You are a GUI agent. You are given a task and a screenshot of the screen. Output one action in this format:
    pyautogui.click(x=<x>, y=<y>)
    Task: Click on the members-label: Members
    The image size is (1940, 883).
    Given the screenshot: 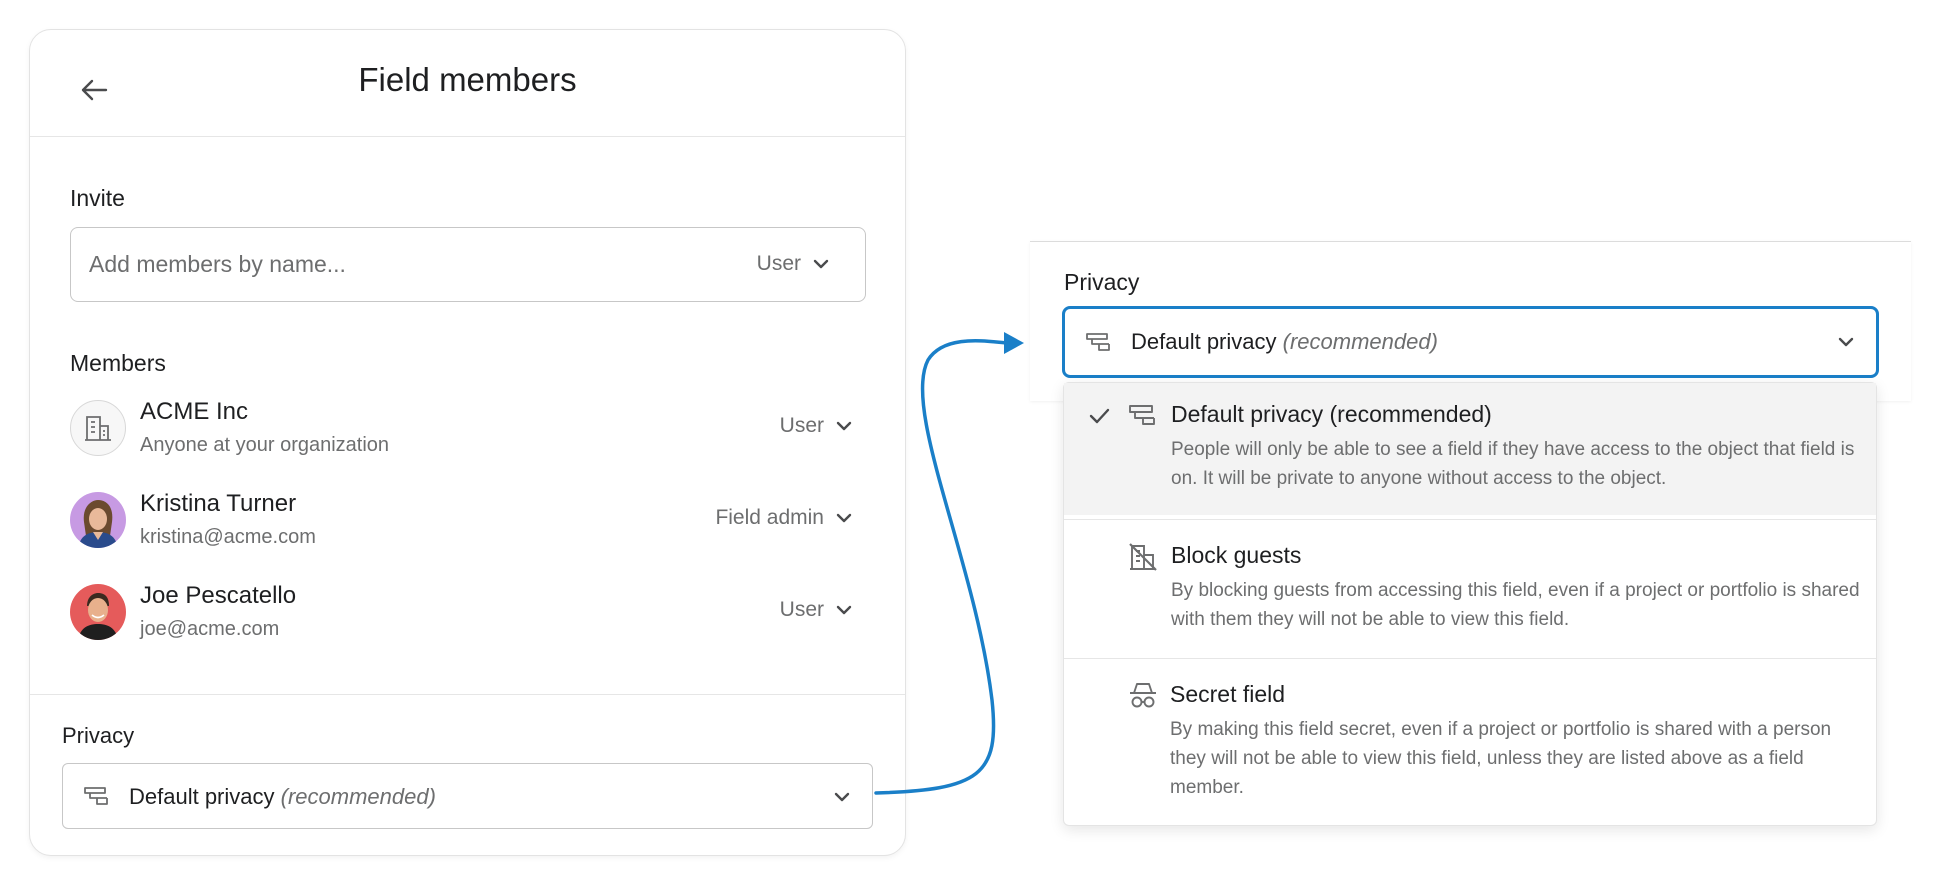 What is the action you would take?
    pyautogui.click(x=118, y=363)
    